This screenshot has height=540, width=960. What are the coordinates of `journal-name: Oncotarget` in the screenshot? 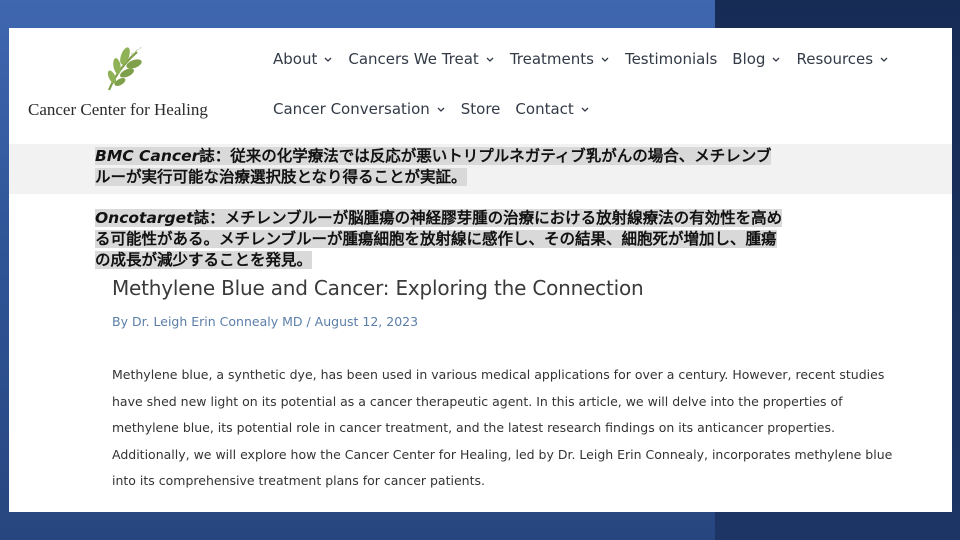 It's located at (144, 218).